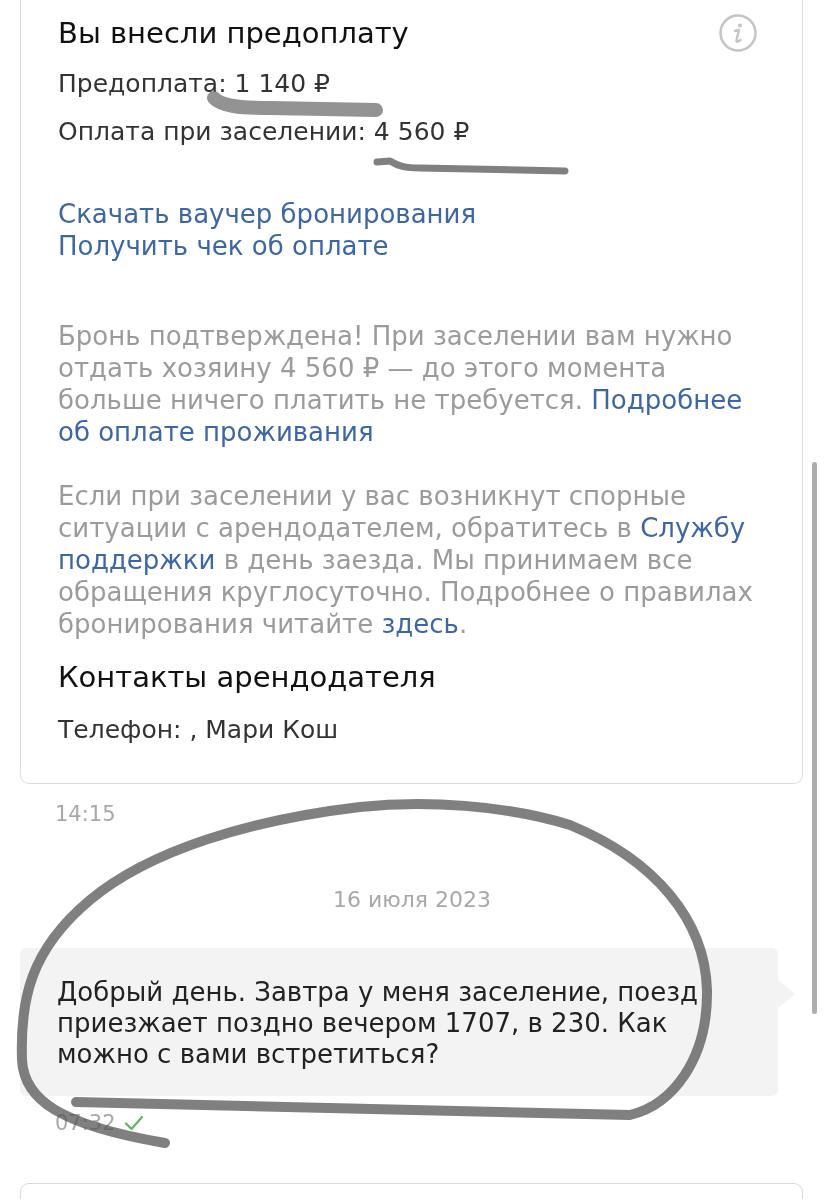 The width and height of the screenshot is (824, 1200). What do you see at coordinates (247, 677) in the screenshot?
I see `contacts-heading: Контакты арендодателя` at bounding box center [247, 677].